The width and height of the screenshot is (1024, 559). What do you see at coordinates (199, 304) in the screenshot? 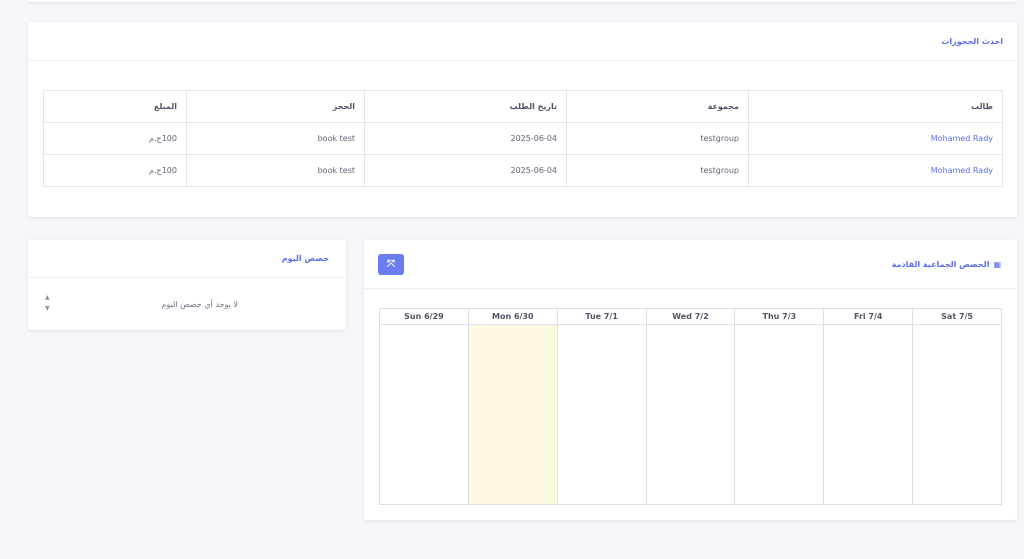
I see `no-sessions-message: لا يوجد أي حصص اليوم` at bounding box center [199, 304].